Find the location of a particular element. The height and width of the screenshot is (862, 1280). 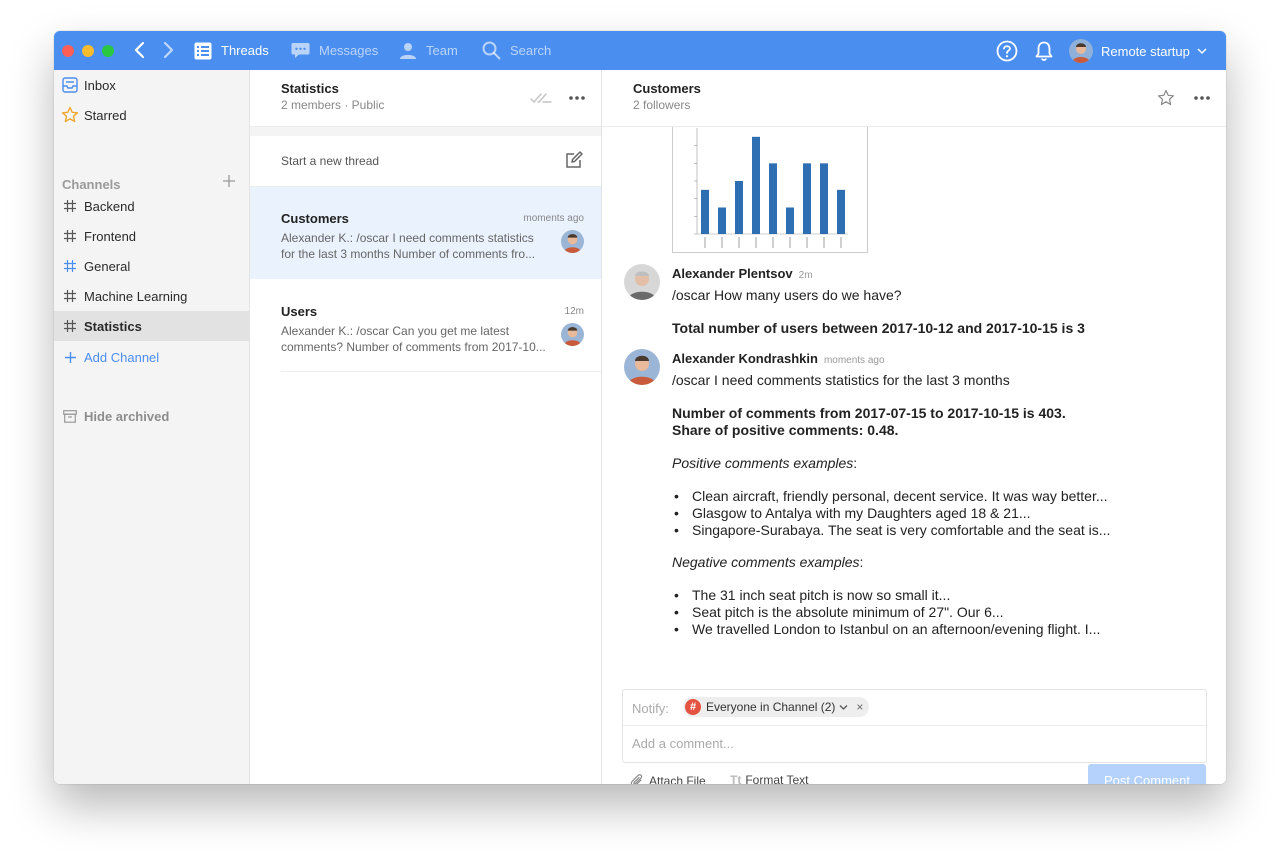

paperclip-icon is located at coordinates (636, 779).